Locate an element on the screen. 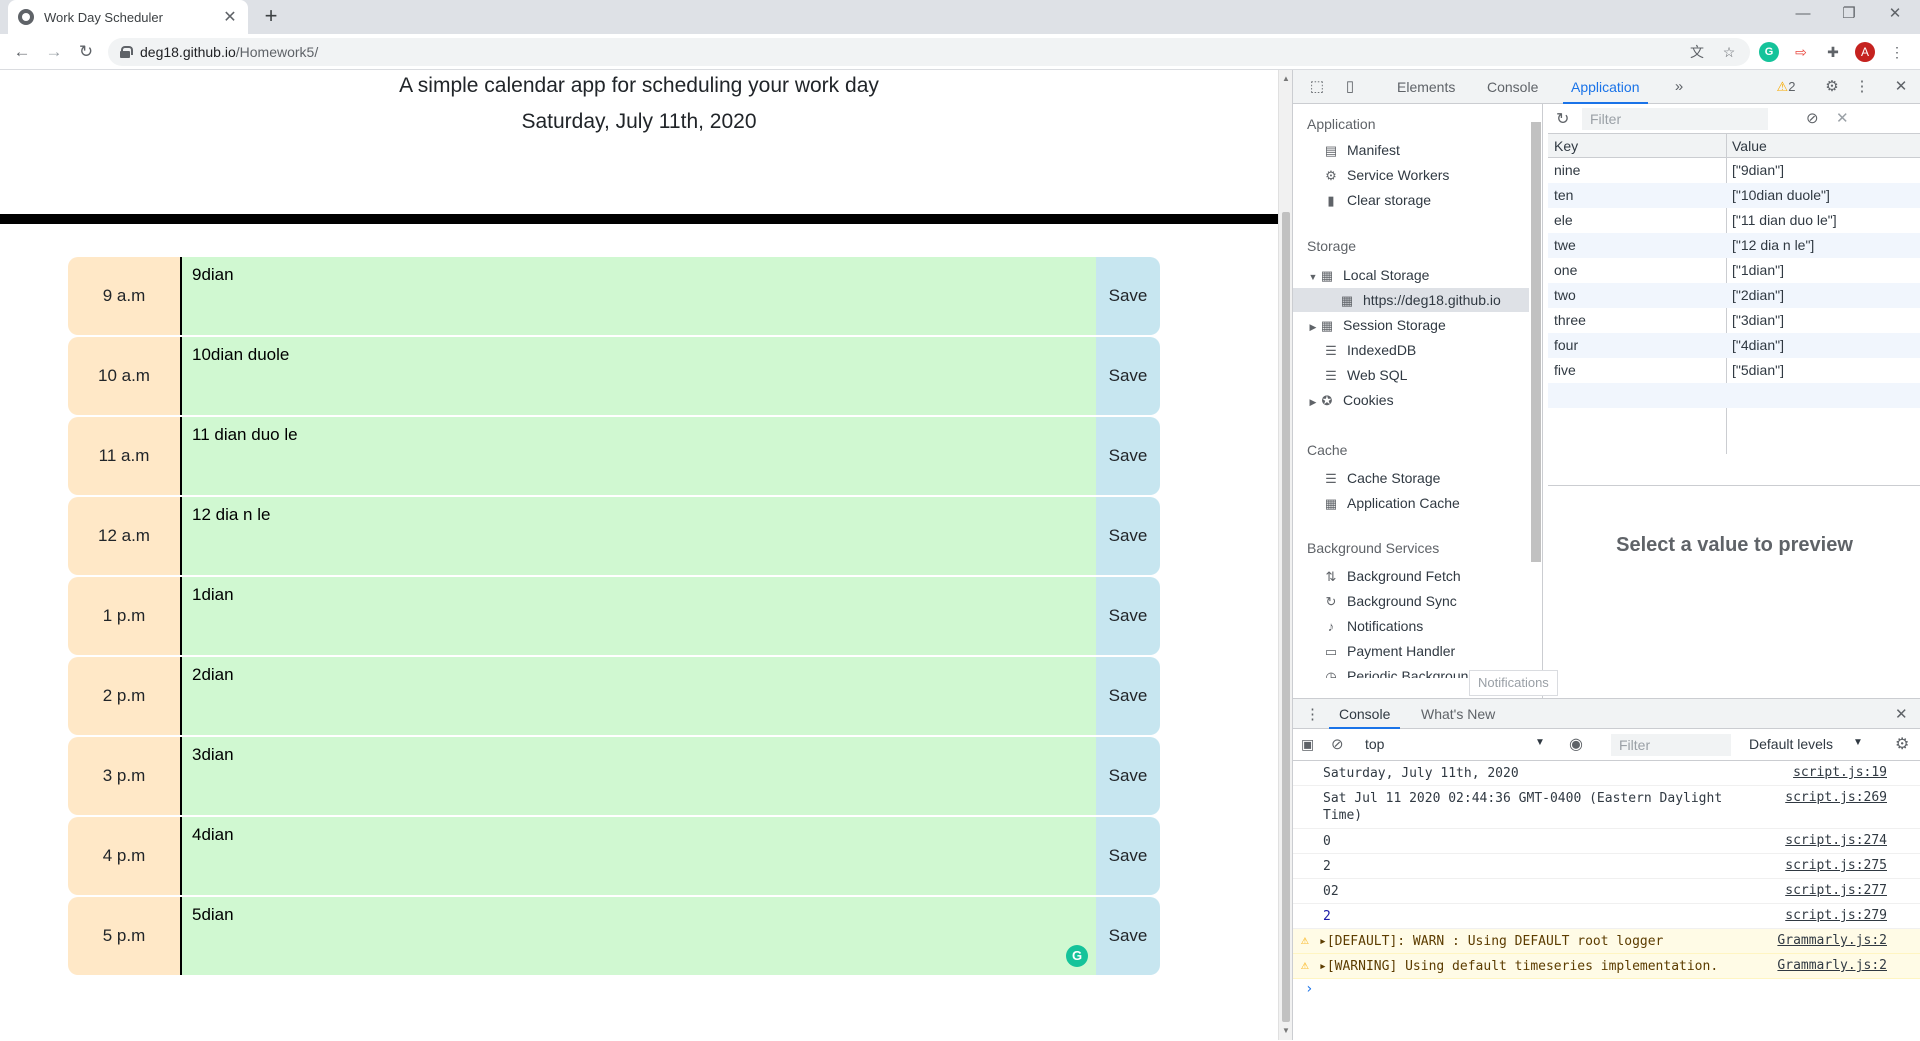  tab-whats-new: What's New is located at coordinates (1458, 714).